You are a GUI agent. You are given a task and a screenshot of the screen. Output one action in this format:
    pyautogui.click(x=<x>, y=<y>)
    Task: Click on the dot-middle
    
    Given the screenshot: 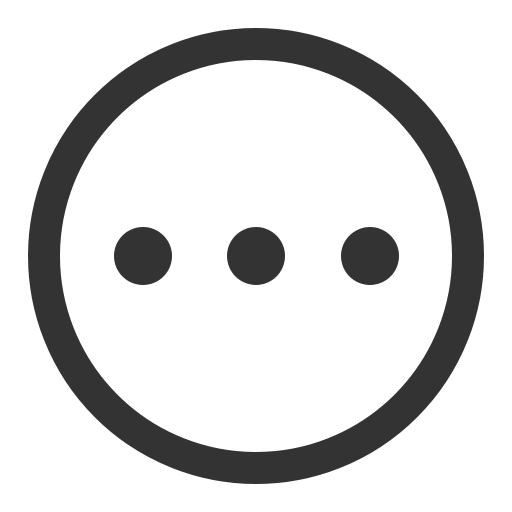 What is the action you would take?
    pyautogui.click(x=256, y=256)
    